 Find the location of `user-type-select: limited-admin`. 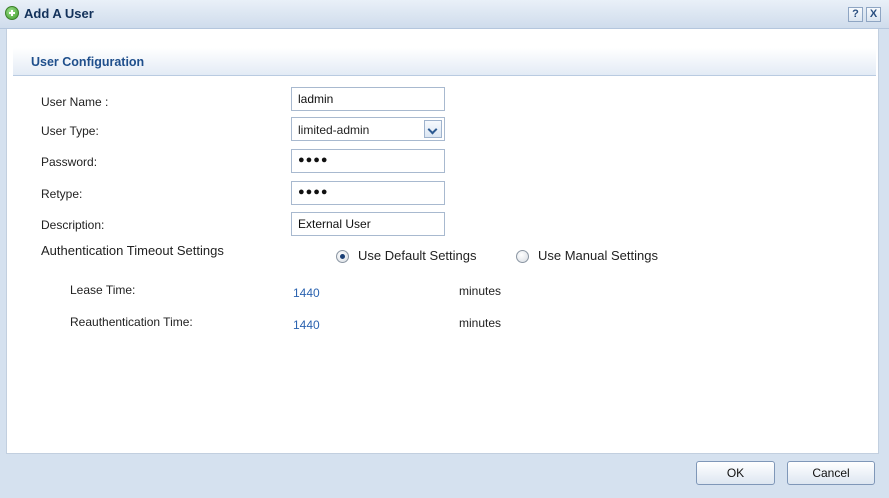

user-type-select: limited-admin is located at coordinates (368, 129).